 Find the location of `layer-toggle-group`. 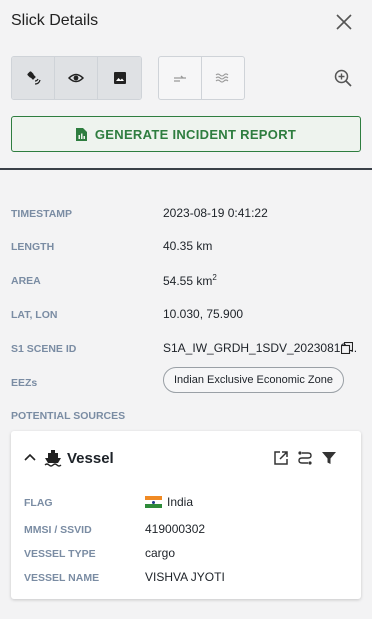

layer-toggle-group is located at coordinates (76, 78).